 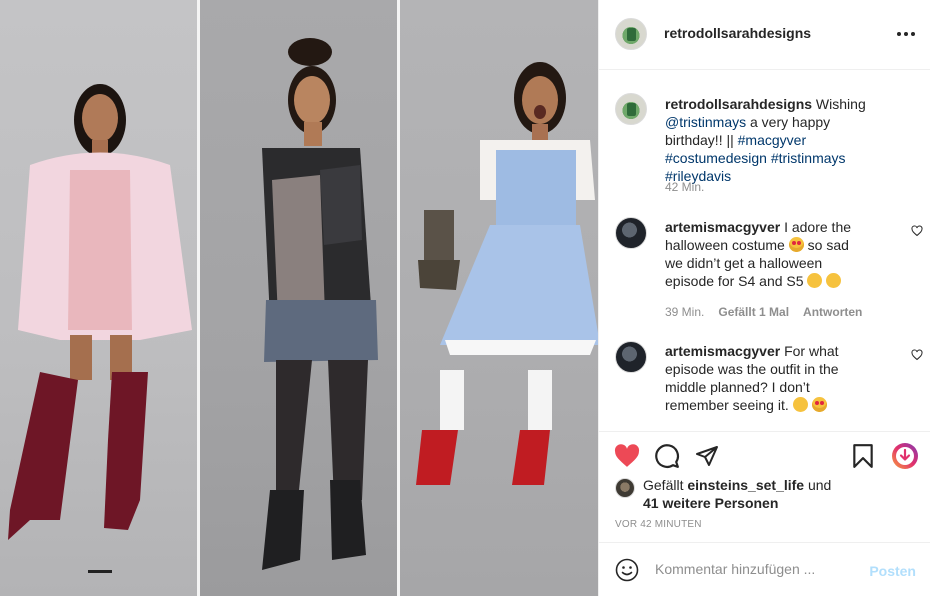 What do you see at coordinates (685, 187) in the screenshot?
I see `caption-time: 42 Min.` at bounding box center [685, 187].